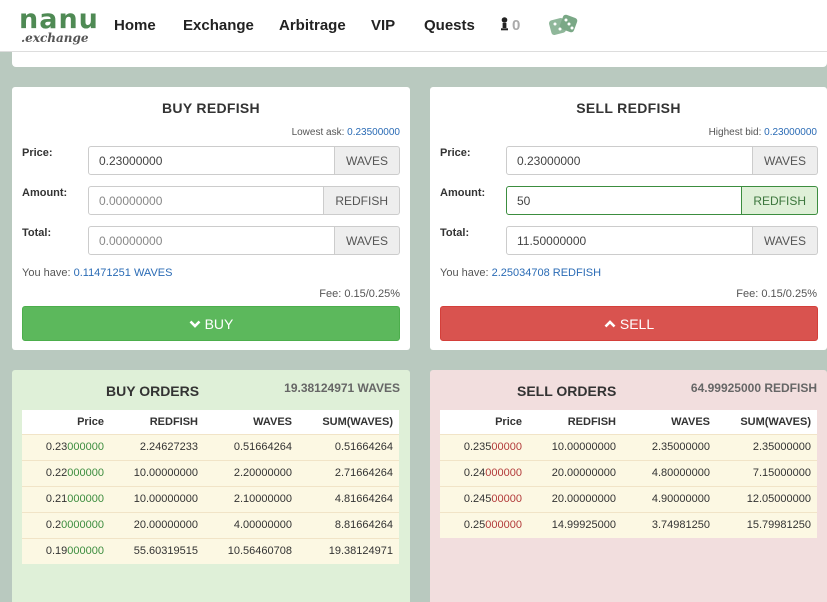  I want to click on header-strip, so click(419, 59).